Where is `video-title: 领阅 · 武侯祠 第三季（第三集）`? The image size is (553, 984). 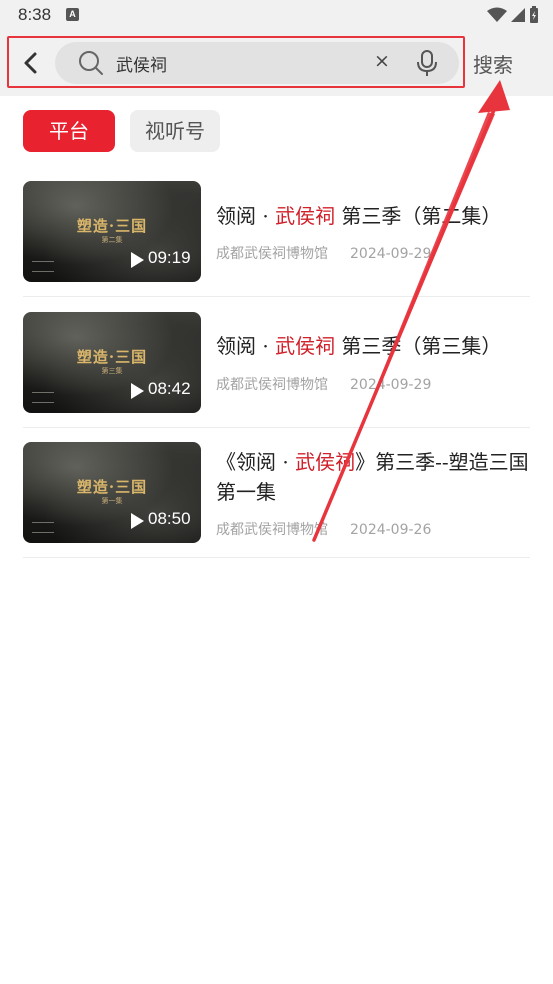 video-title: 领阅 · 武侯祠 第三季（第三集） is located at coordinates (373, 346).